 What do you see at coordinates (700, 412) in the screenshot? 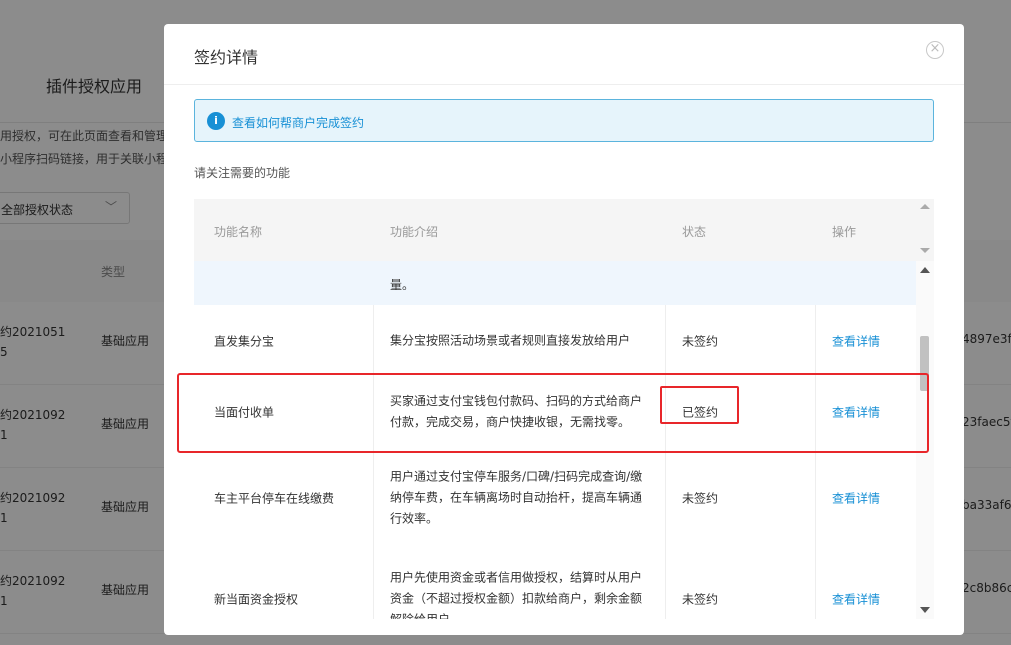
I see `feature-status: 已签约` at bounding box center [700, 412].